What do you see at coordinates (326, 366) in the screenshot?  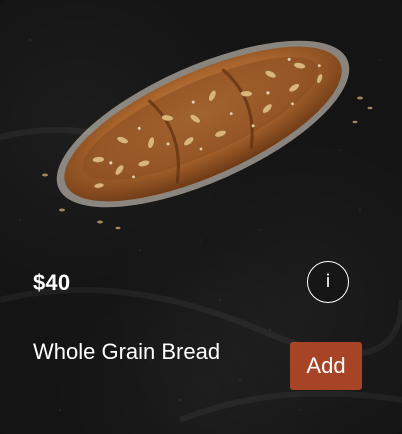 I see `add-button: Add` at bounding box center [326, 366].